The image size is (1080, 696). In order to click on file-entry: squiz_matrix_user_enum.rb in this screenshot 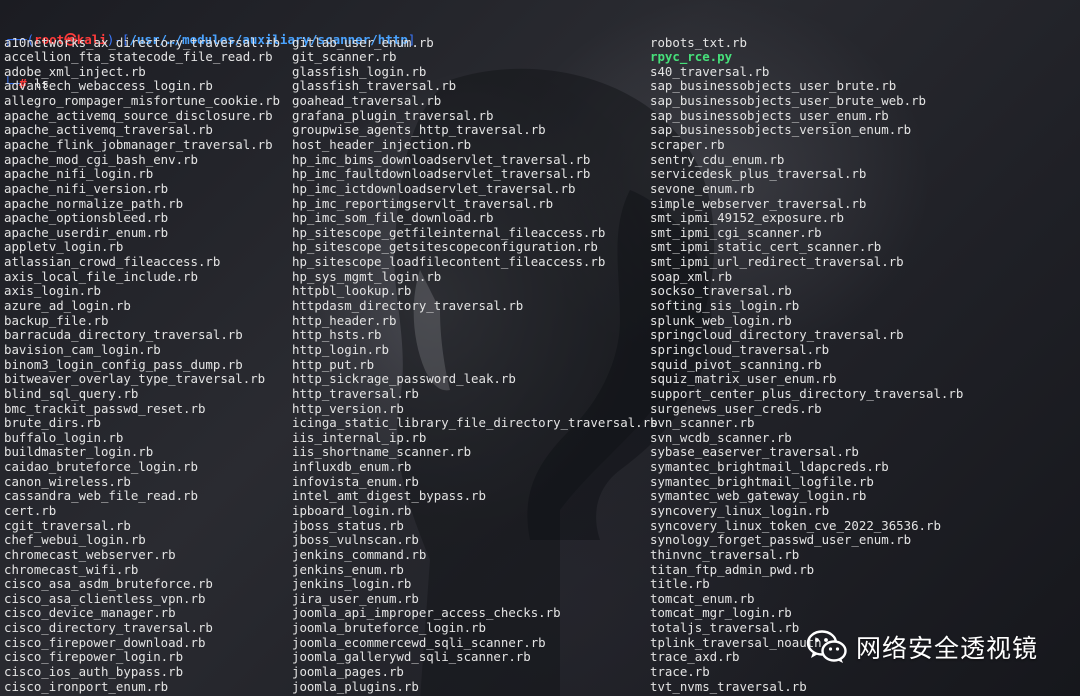, I will do `click(743, 379)`.